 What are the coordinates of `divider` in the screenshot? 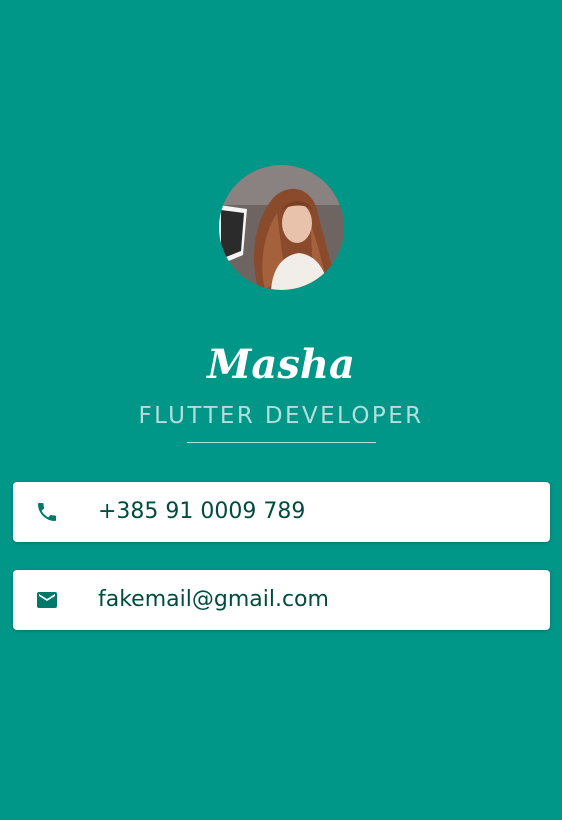 It's located at (281, 442).